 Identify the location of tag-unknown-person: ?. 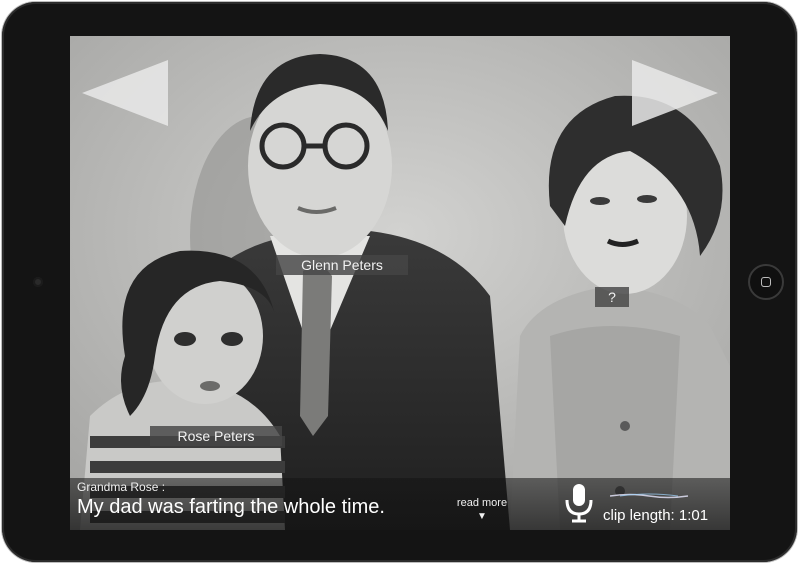
(612, 297).